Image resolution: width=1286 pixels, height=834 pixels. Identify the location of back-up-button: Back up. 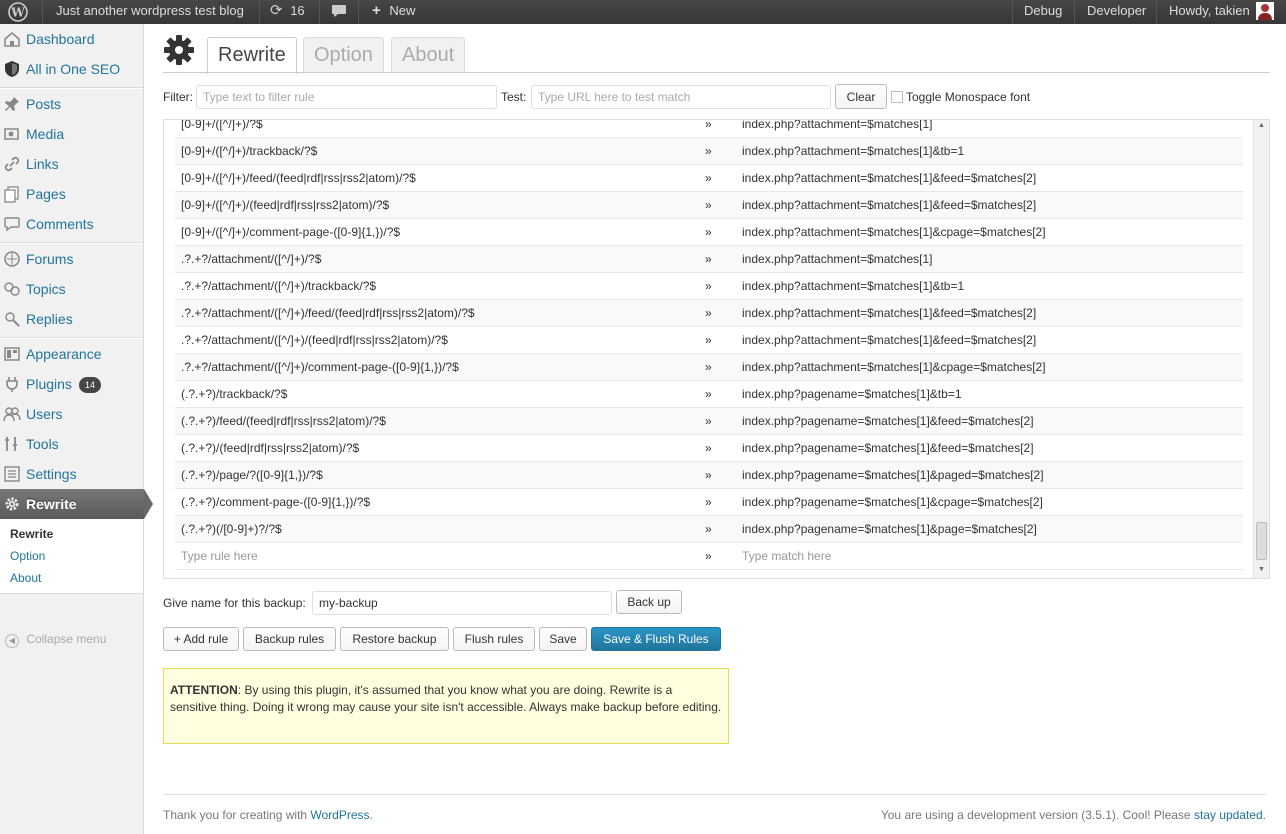
(649, 602).